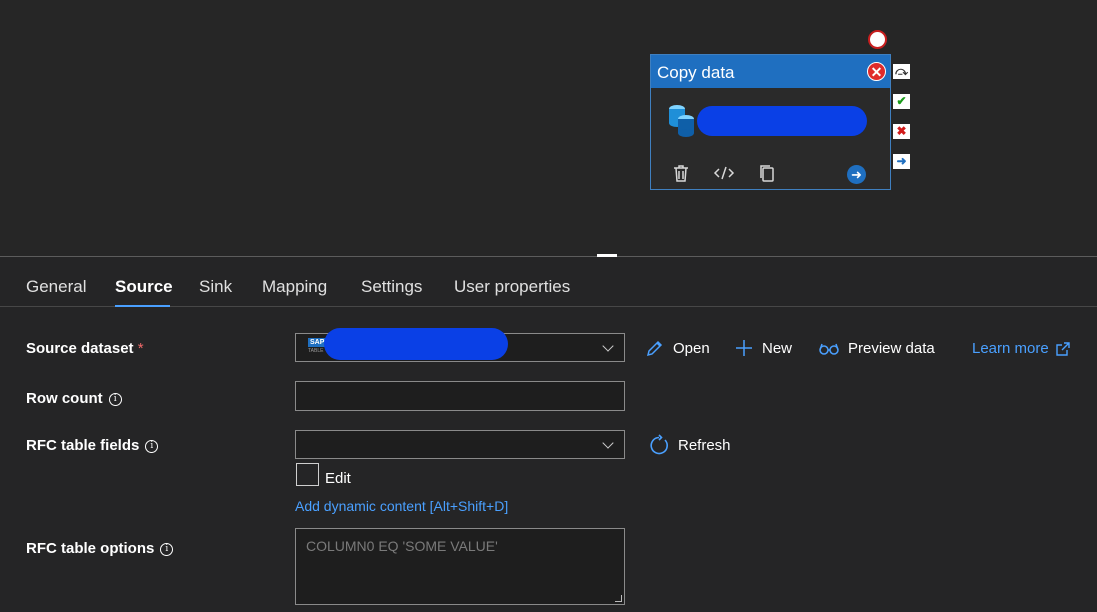  I want to click on active-tab-indicator, so click(142, 306).